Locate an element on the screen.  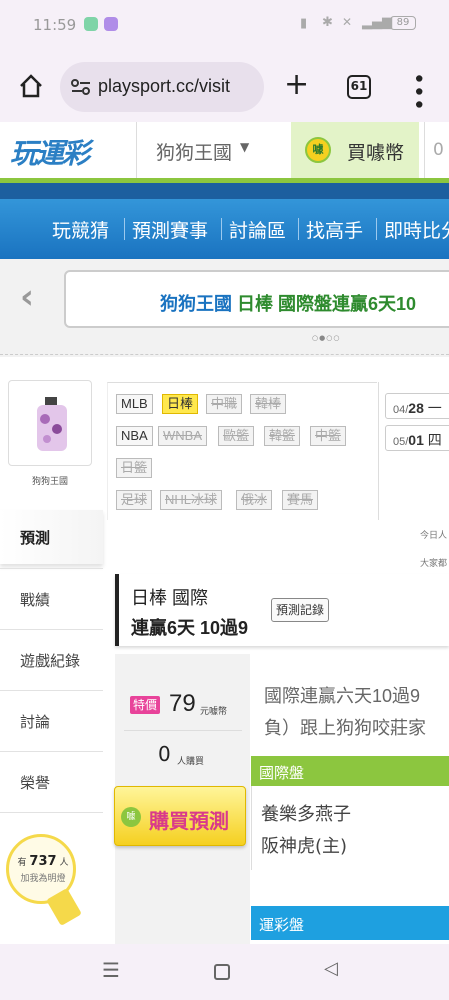
buy-prediction-label: 購買預測 is located at coordinates (189, 822).